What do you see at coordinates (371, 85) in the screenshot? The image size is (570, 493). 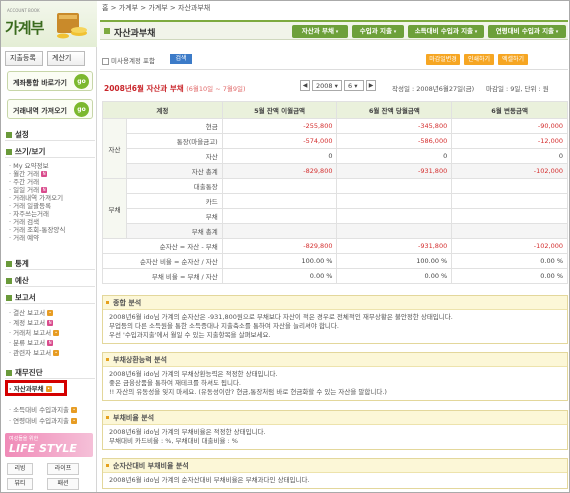 I see `next-month-button: ▶` at bounding box center [371, 85].